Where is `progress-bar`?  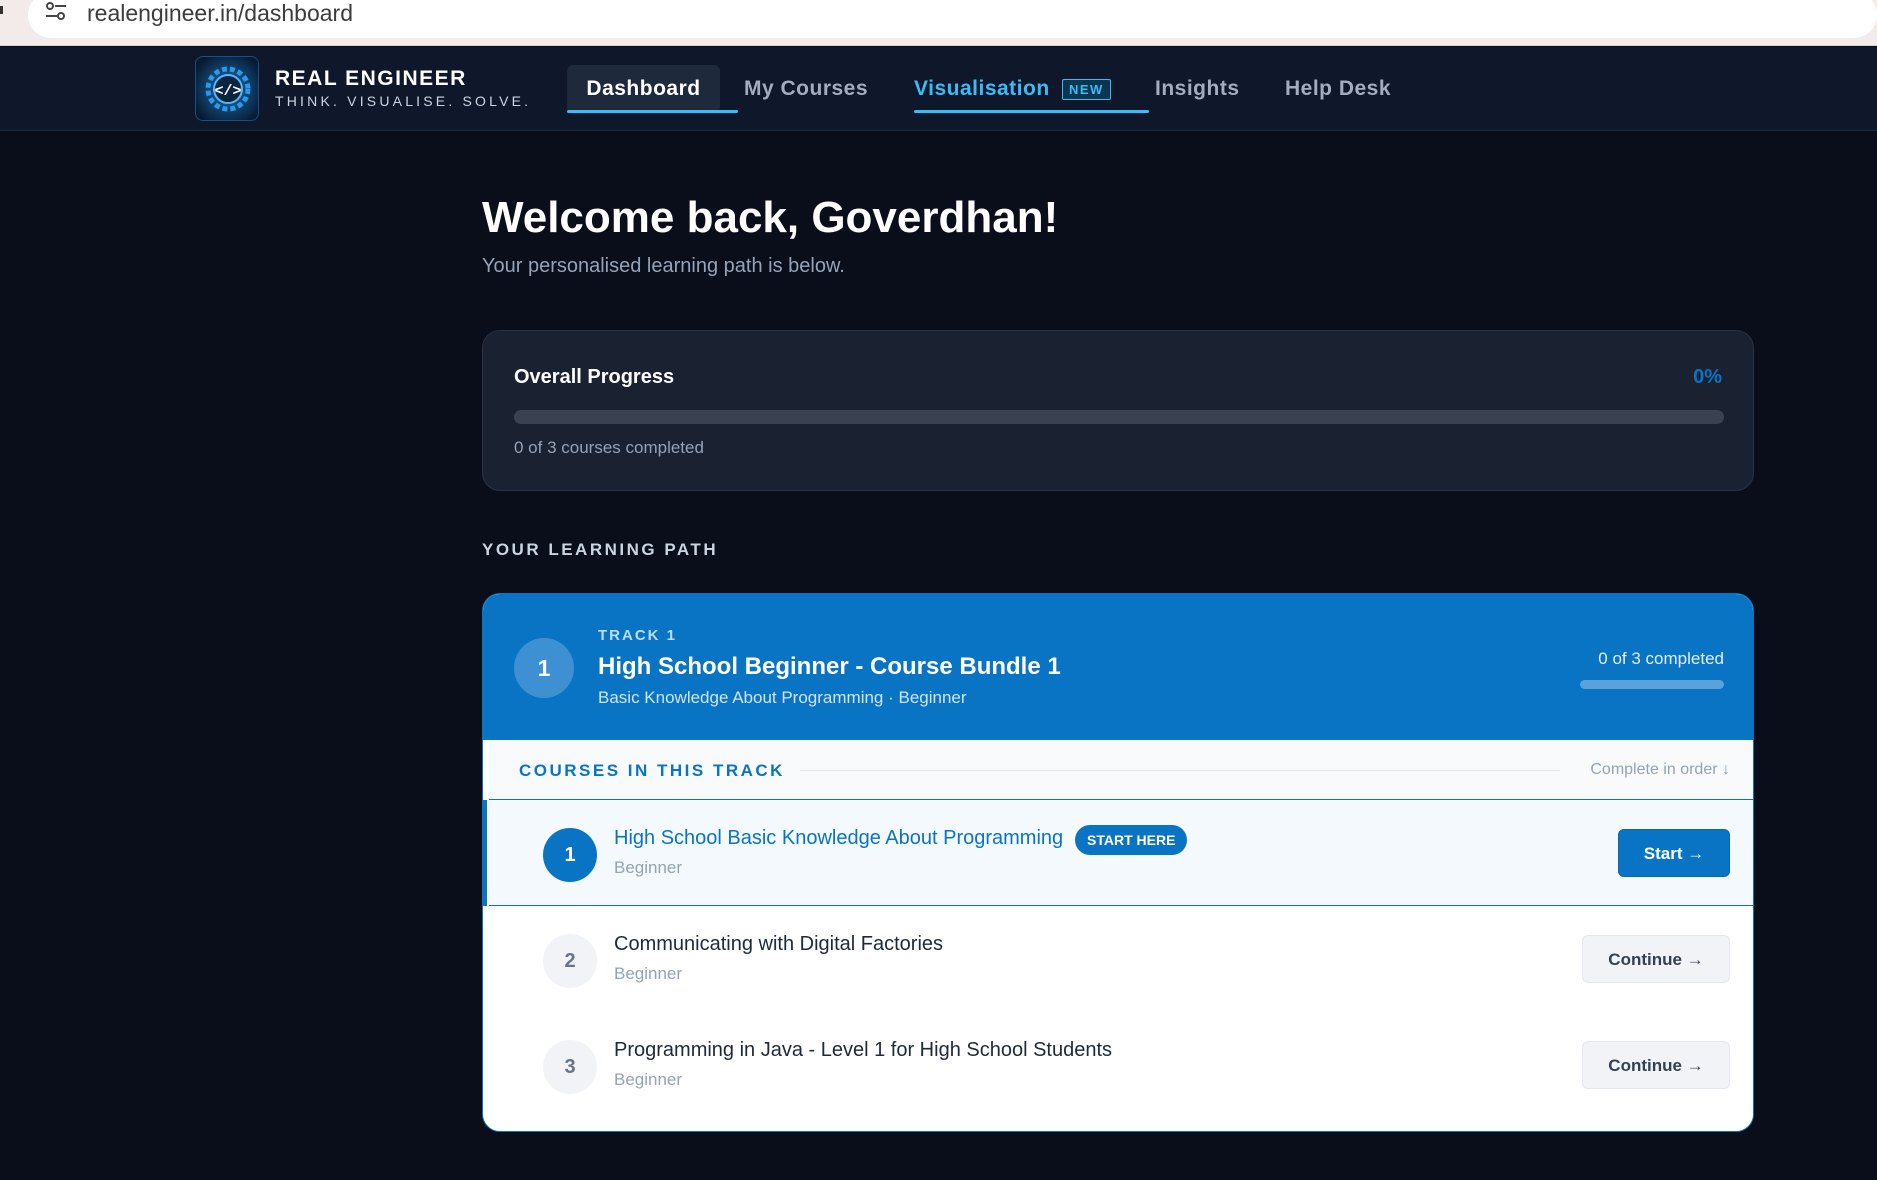
progress-bar is located at coordinates (1119, 417).